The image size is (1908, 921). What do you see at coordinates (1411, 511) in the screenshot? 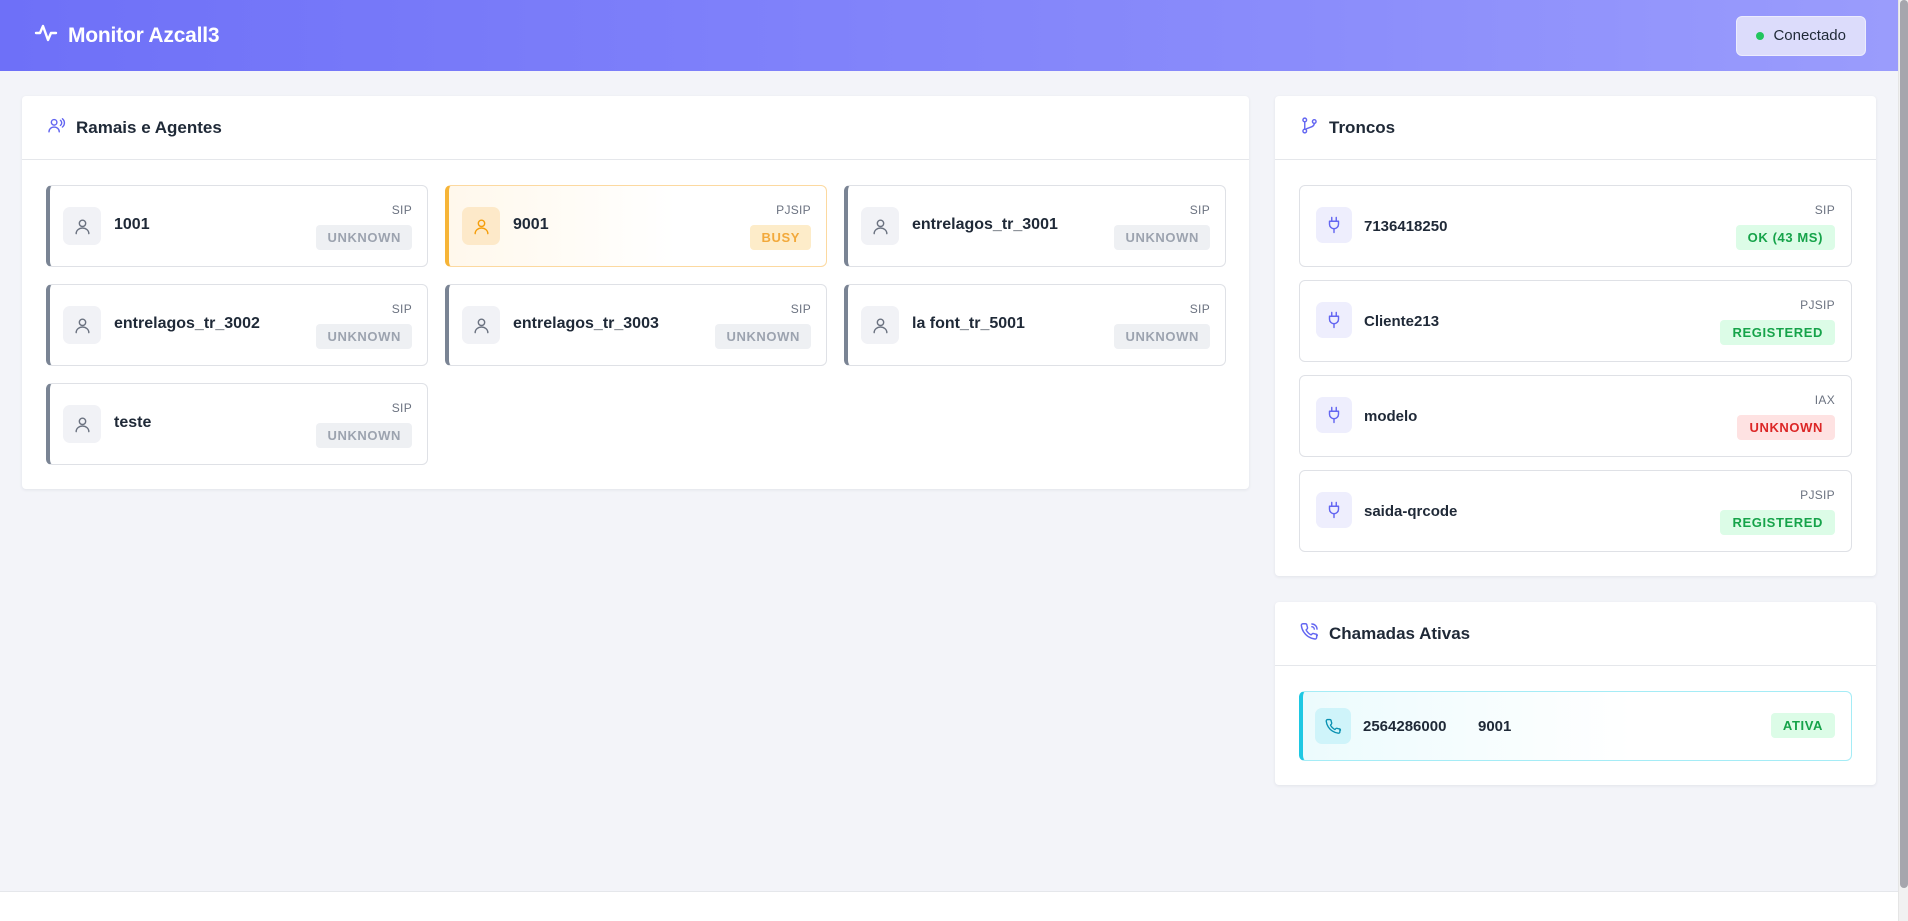
I see `trunk-name: saida-qrcode` at bounding box center [1411, 511].